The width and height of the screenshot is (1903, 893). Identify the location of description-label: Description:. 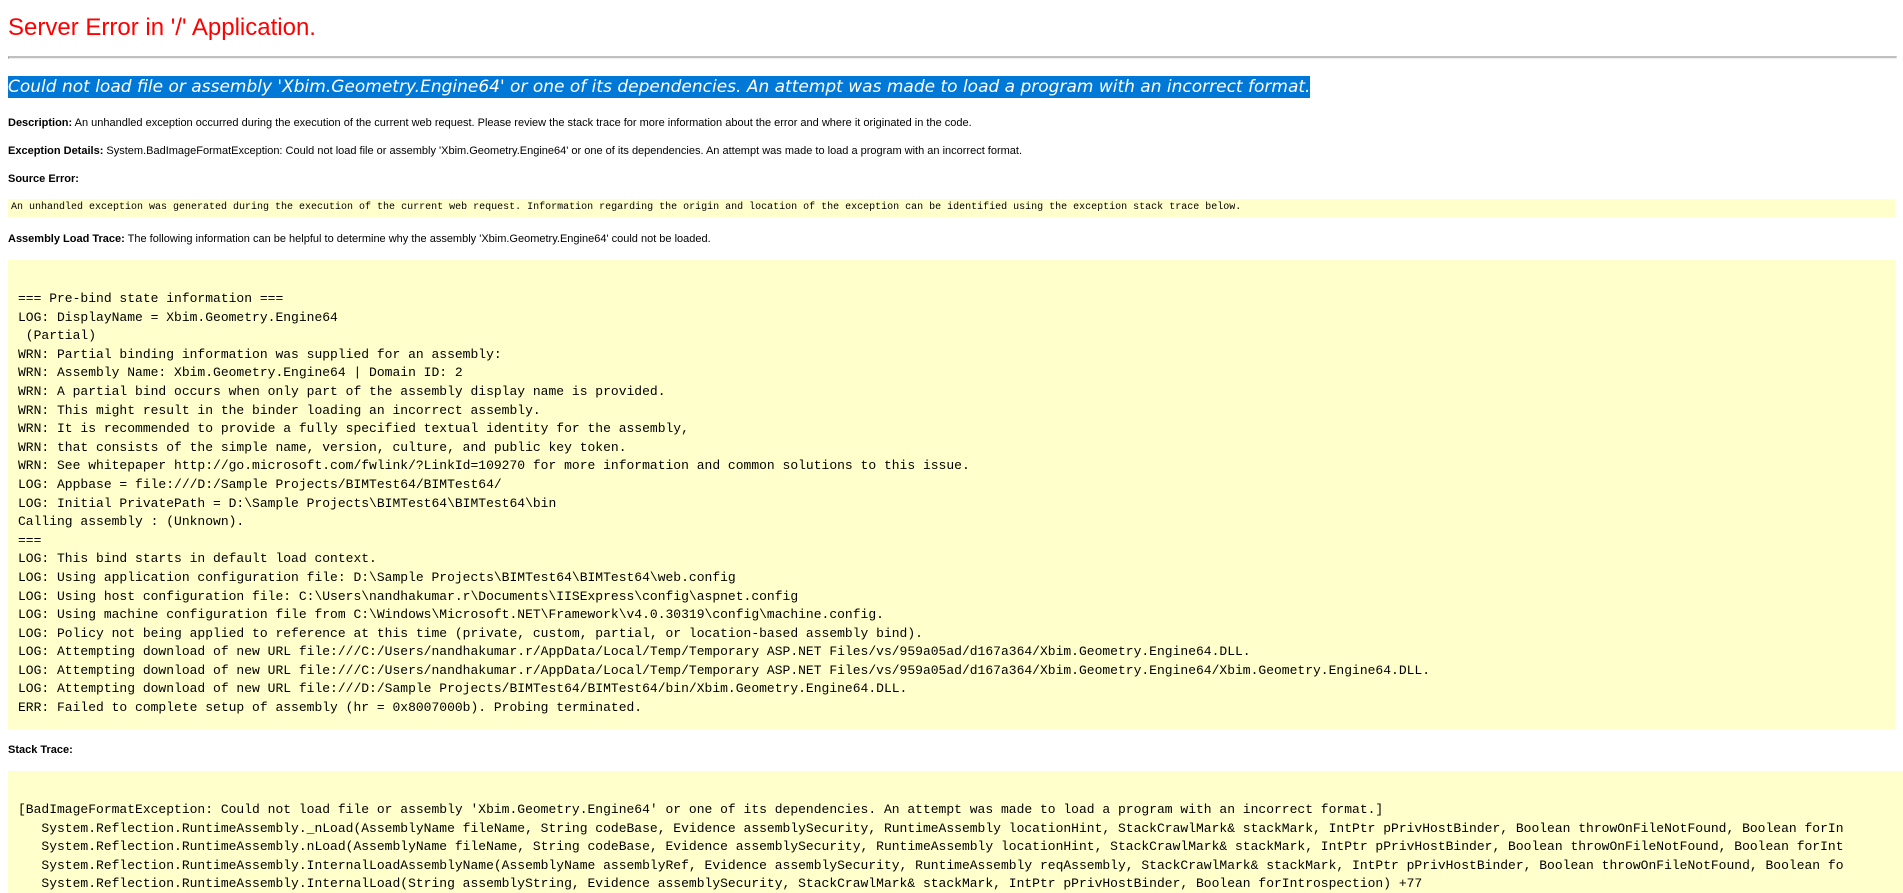
(40, 123).